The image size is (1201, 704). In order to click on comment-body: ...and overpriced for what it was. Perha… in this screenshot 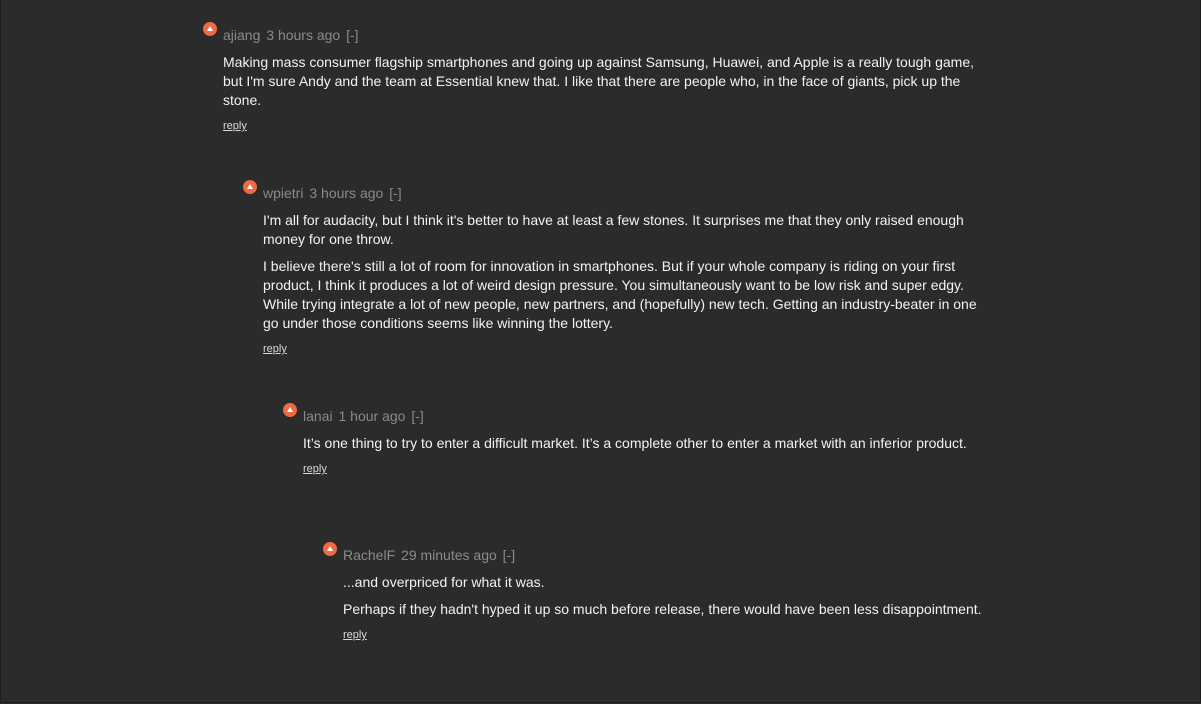, I will do `click(663, 596)`.